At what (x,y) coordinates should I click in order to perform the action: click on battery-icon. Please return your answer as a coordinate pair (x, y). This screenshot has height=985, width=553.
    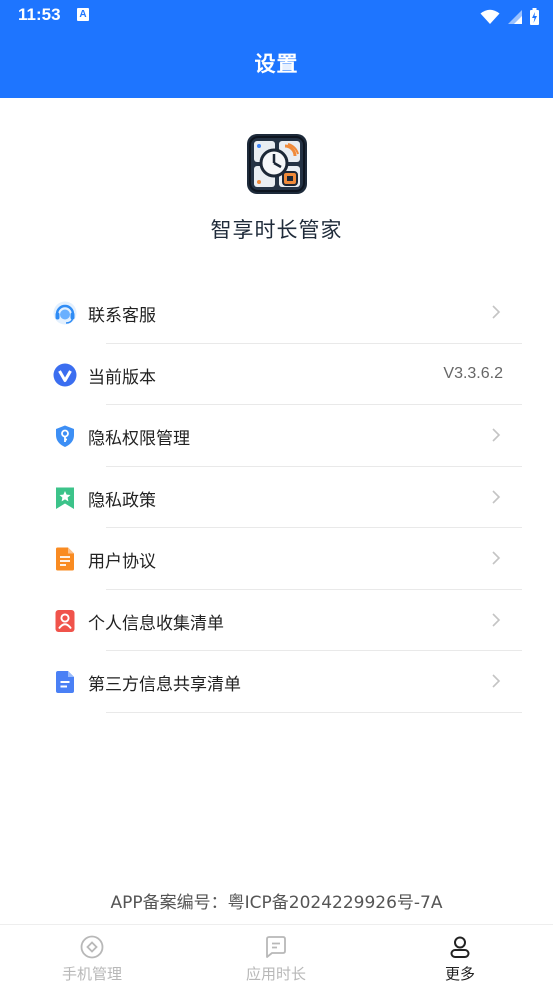
    Looking at the image, I should click on (534, 16).